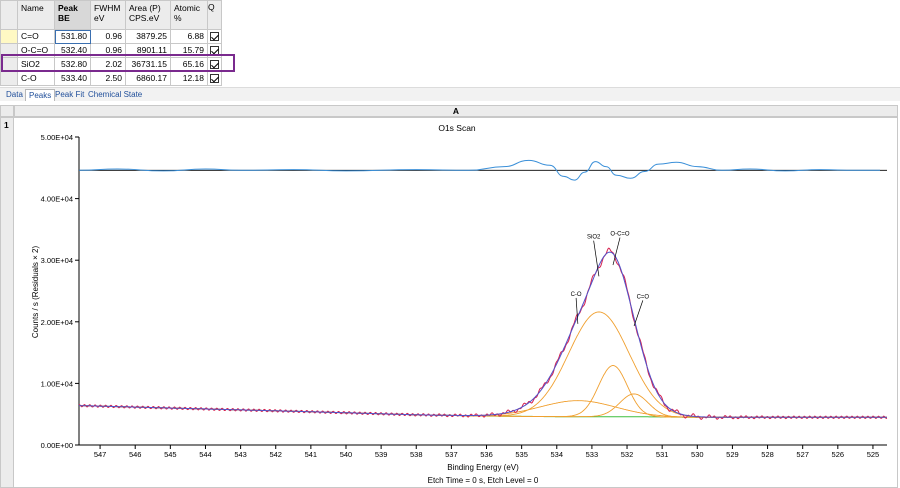 This screenshot has width=900, height=488. What do you see at coordinates (592, 454) in the screenshot?
I see `x-tick-label: 533` at bounding box center [592, 454].